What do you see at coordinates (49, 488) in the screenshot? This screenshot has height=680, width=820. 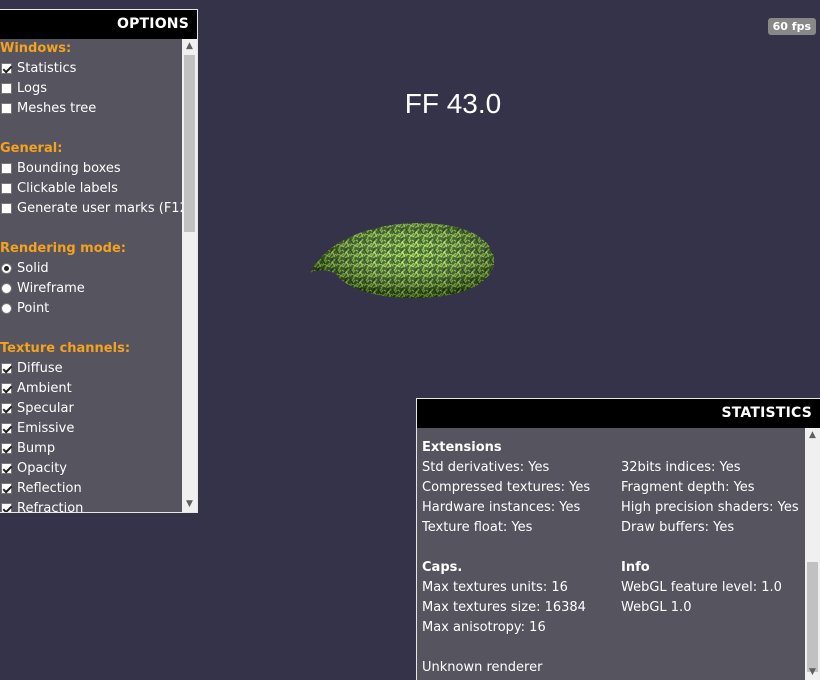 I see `option-label: Reflection` at bounding box center [49, 488].